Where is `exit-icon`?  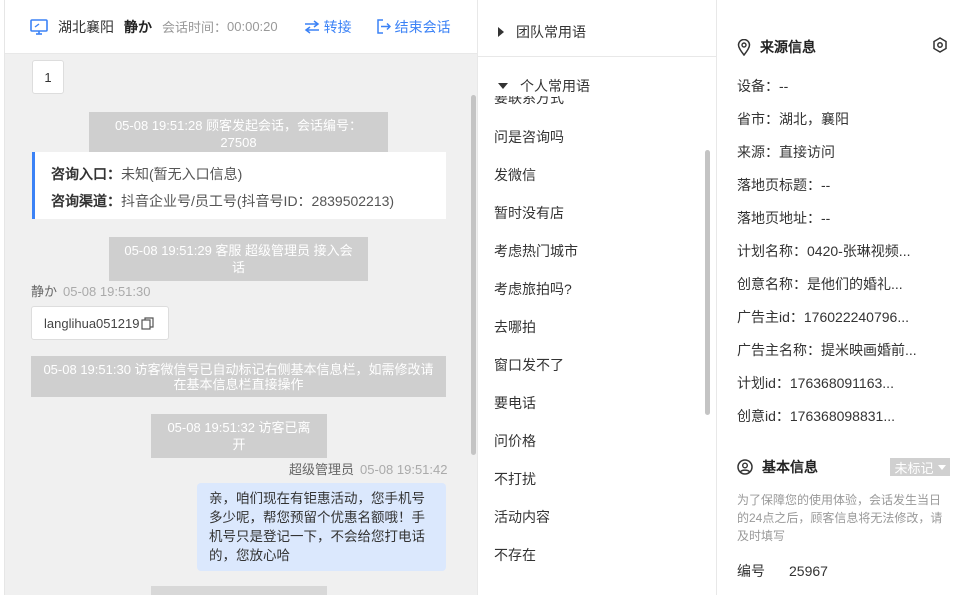
exit-icon is located at coordinates (383, 26).